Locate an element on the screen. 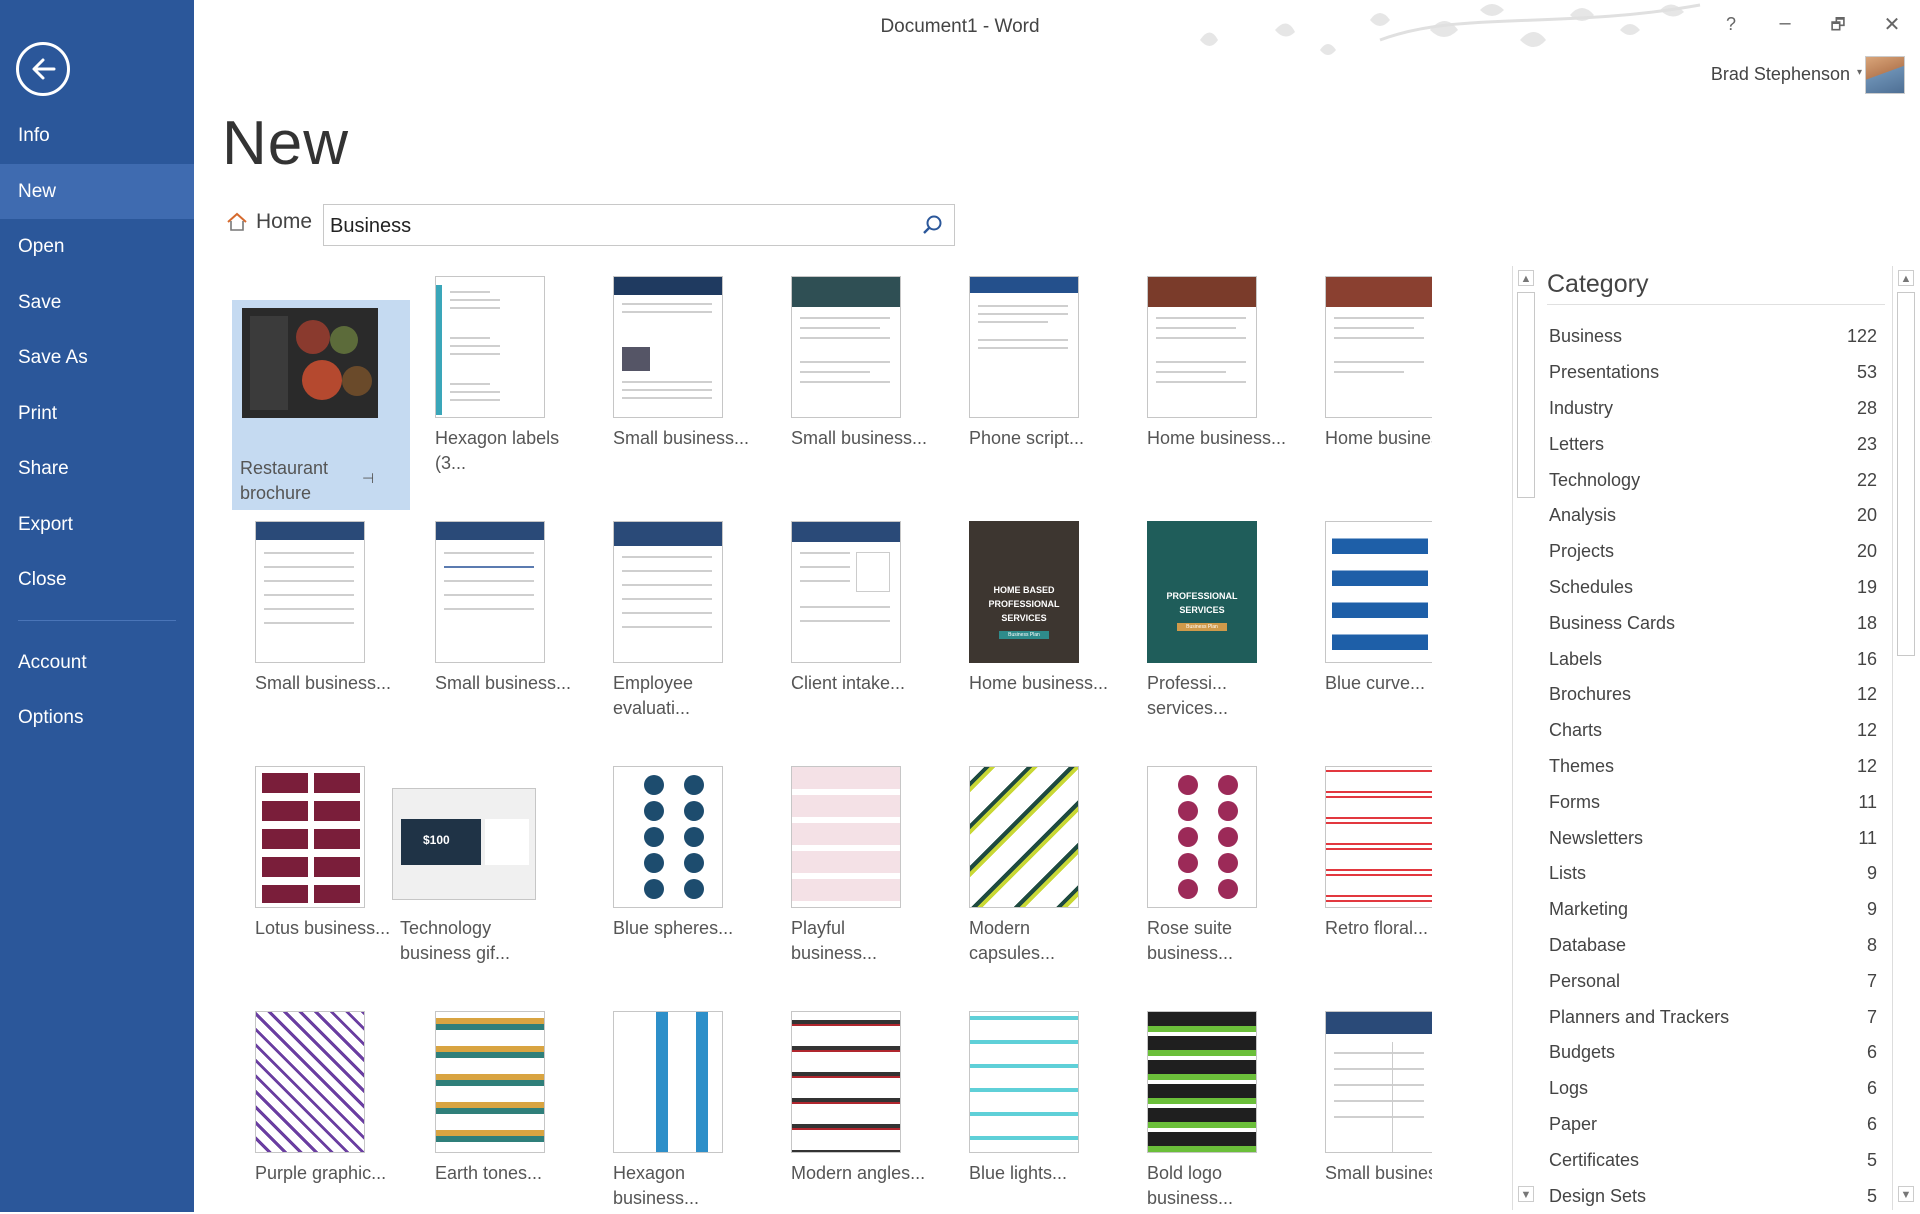 The height and width of the screenshot is (1214, 1920). gallery-scrollbar: ▲ ▼ is located at coordinates (1525, 738).